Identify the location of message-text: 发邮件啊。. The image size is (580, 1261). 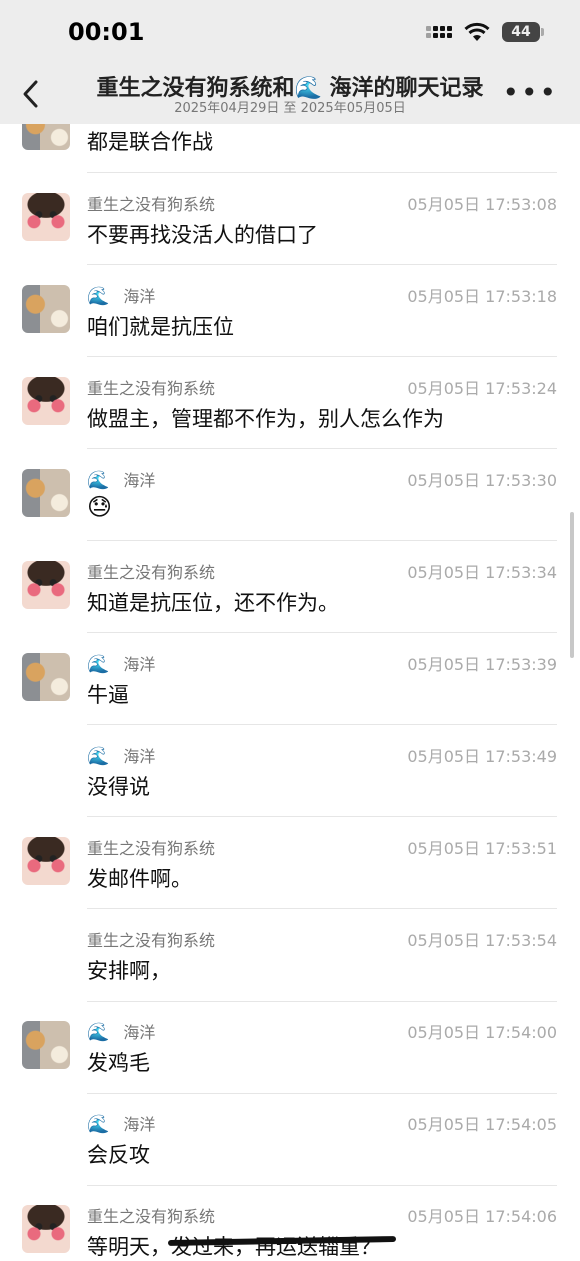
(139, 879).